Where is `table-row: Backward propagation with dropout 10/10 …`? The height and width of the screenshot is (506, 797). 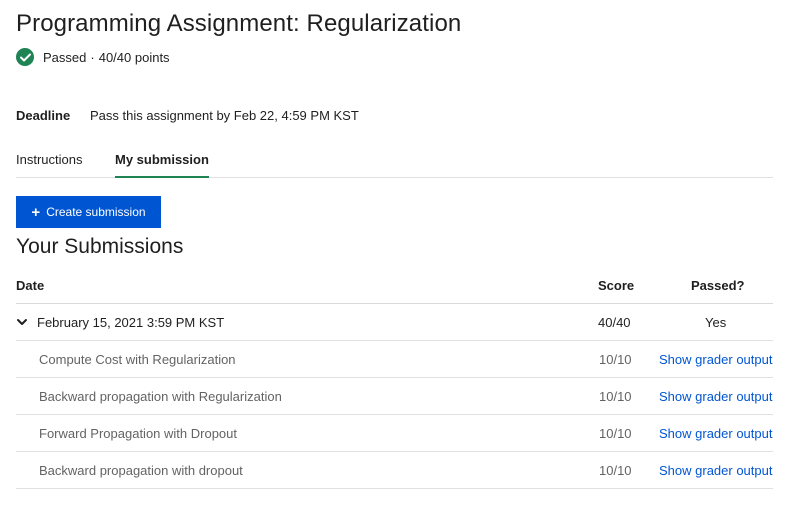 table-row: Backward propagation with dropout 10/10 … is located at coordinates (394, 470).